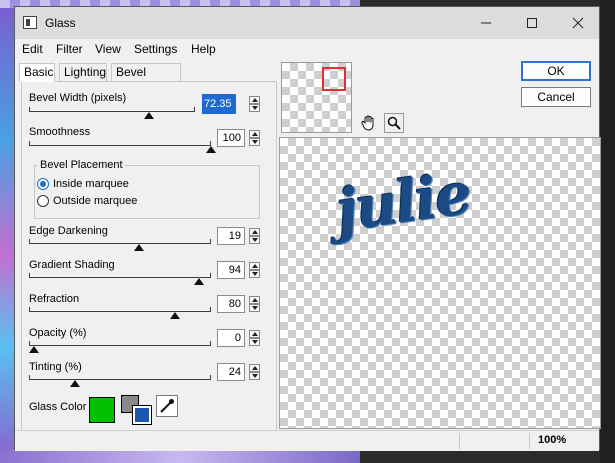  Describe the element at coordinates (72, 265) in the screenshot. I see `gradient-shading-label: Gradient Shading` at that location.